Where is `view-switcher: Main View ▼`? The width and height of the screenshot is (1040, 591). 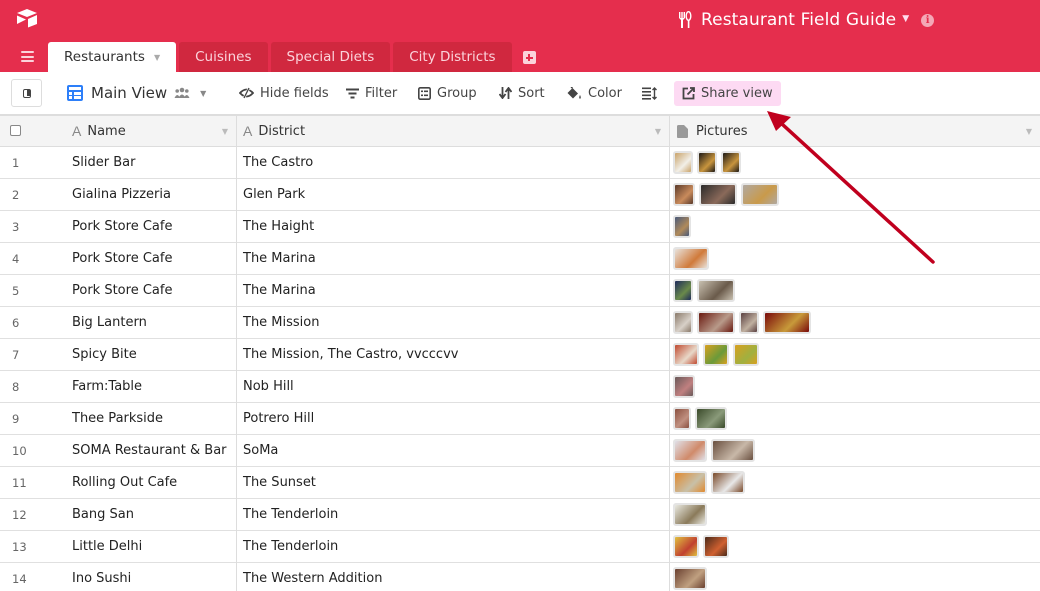
view-switcher: Main View ▼ is located at coordinates (136, 93).